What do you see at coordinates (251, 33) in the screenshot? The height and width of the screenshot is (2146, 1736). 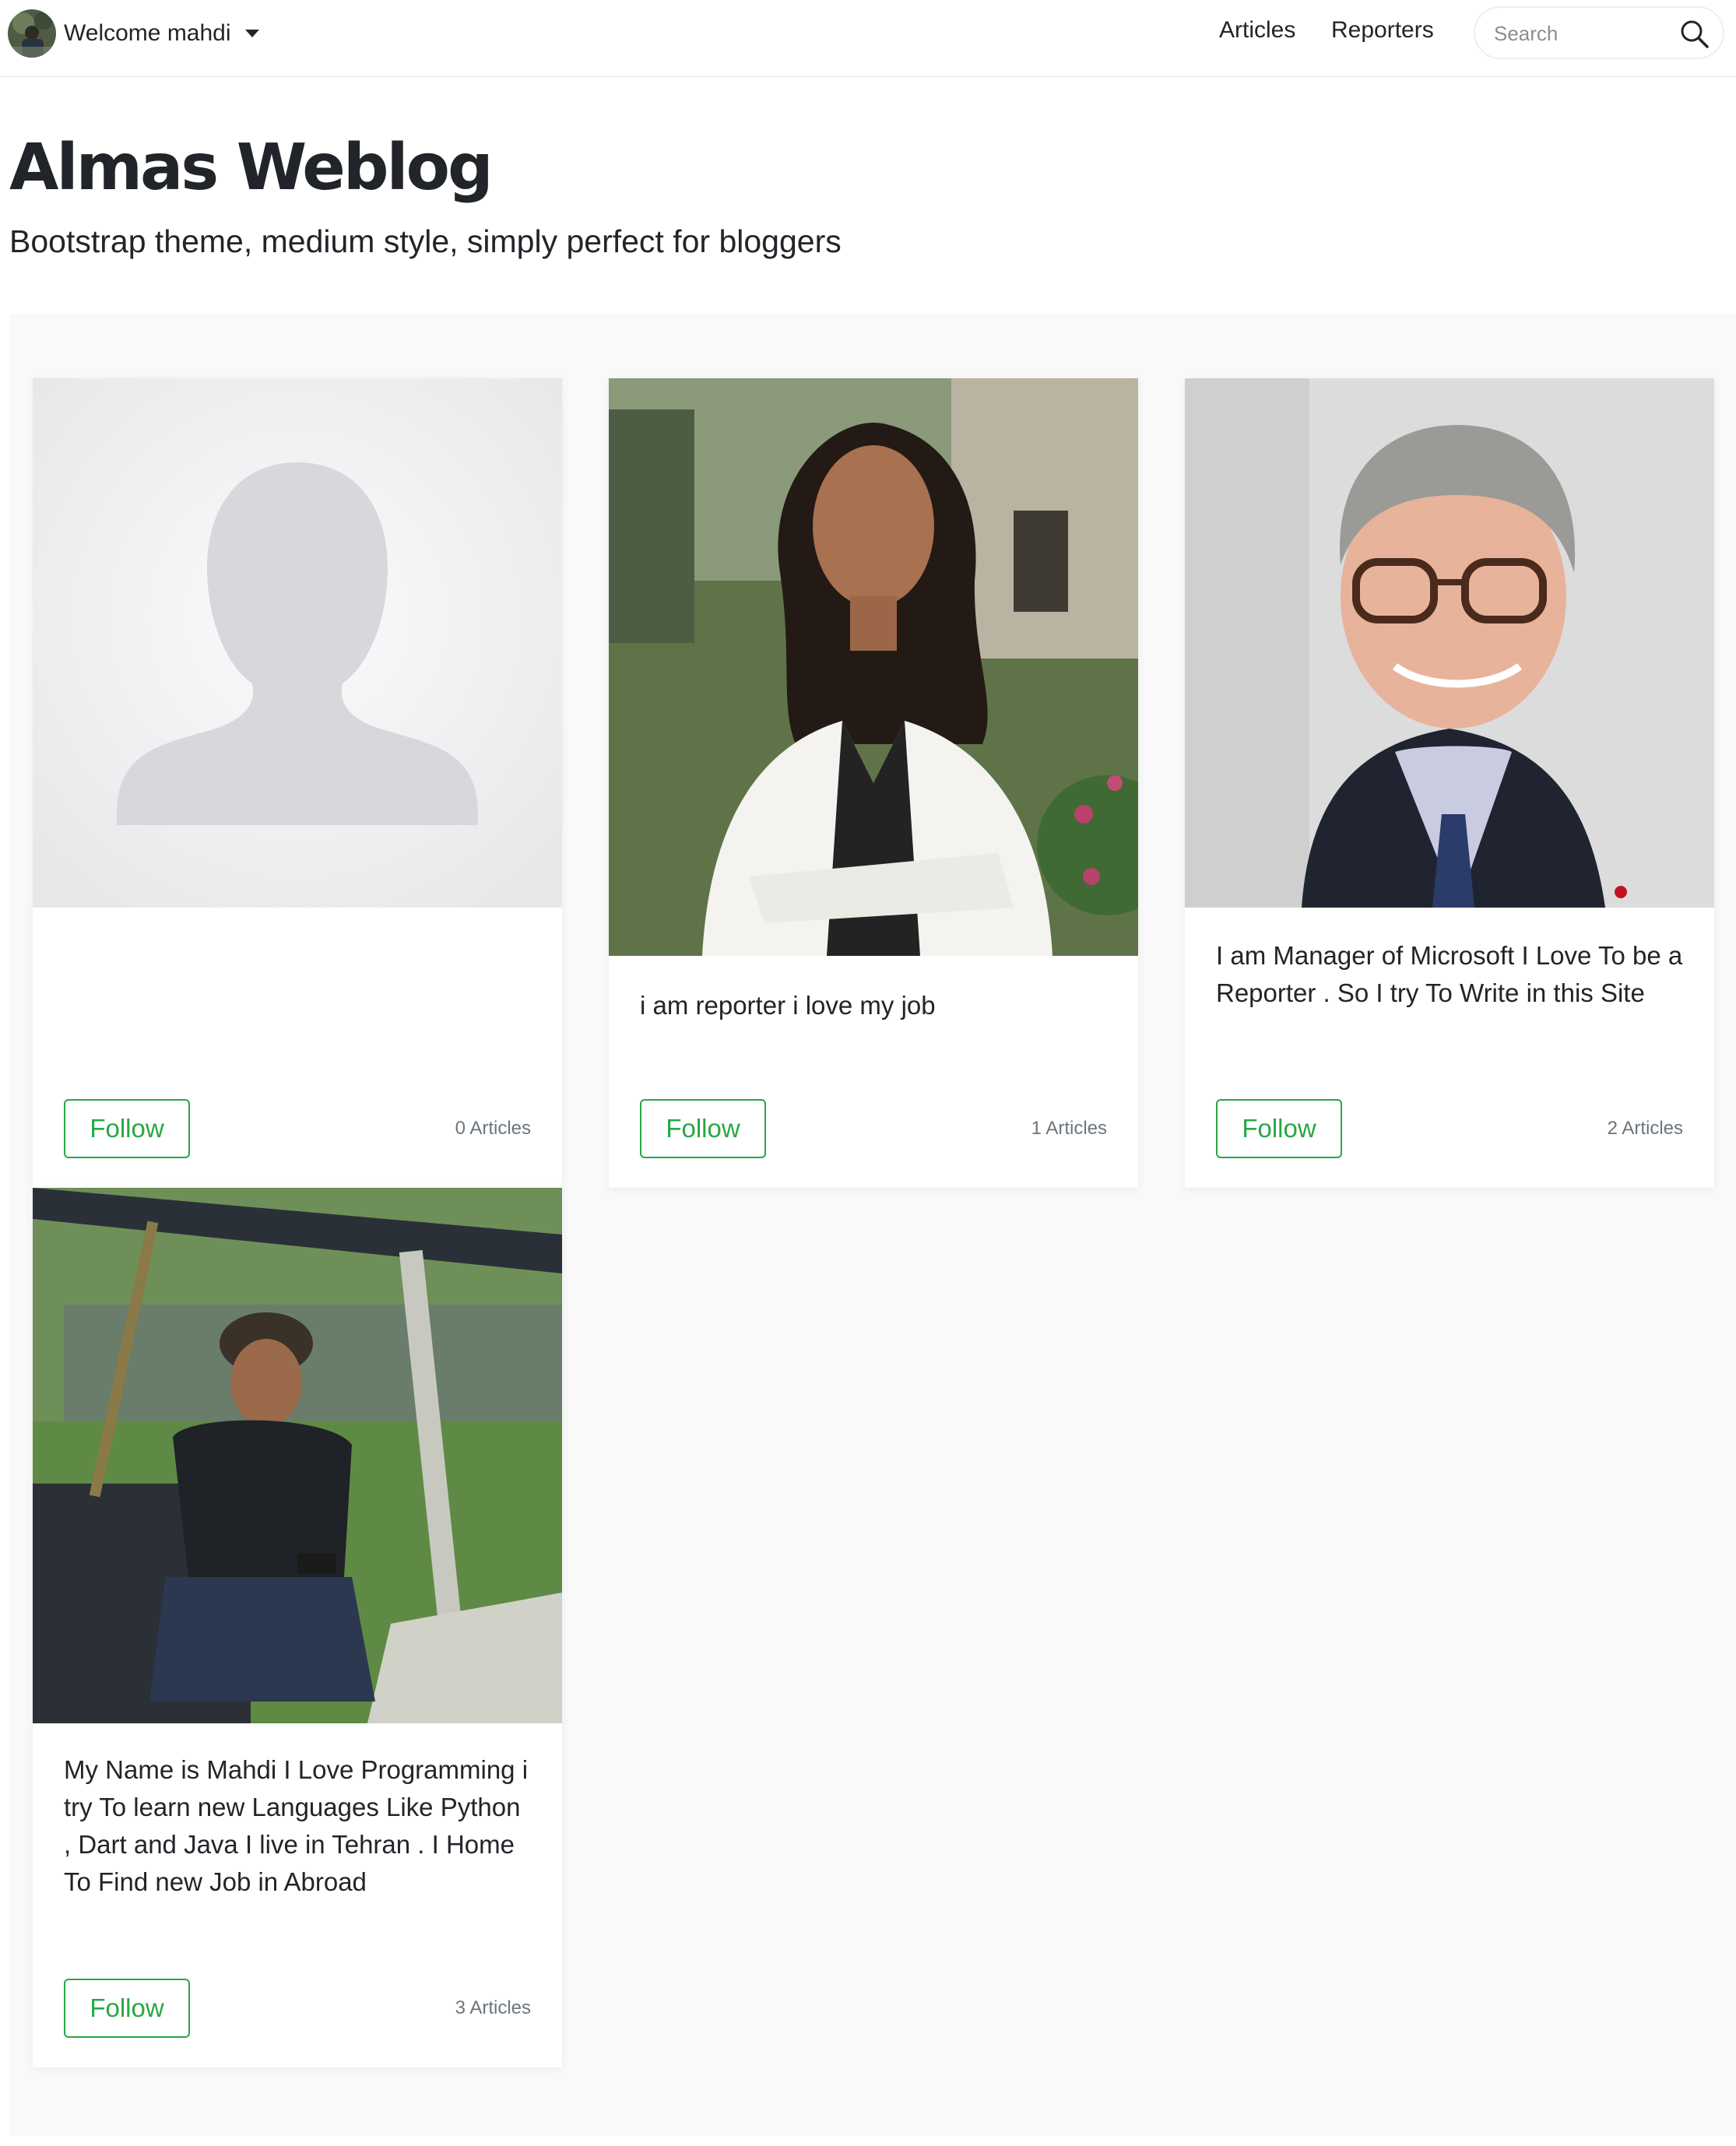 I see `caret-down-icon` at bounding box center [251, 33].